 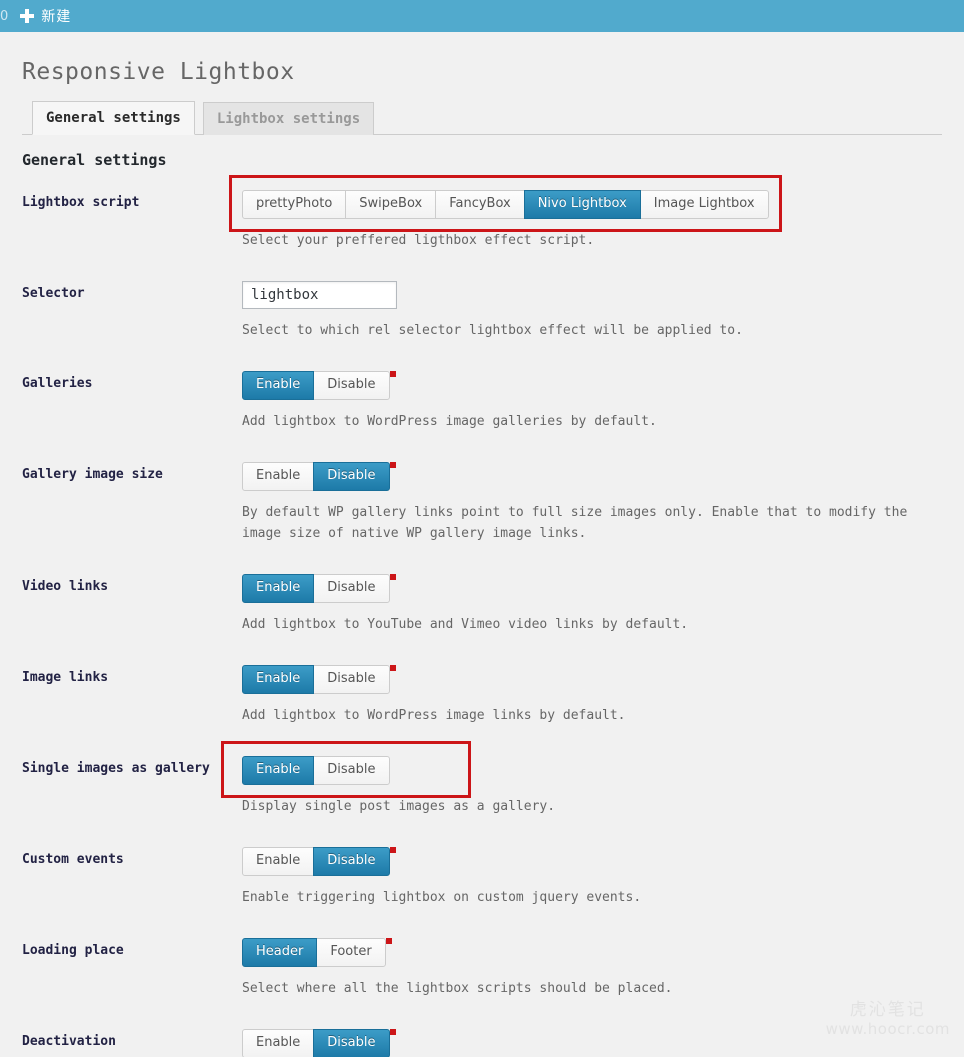 I want to click on row-label: Selector, so click(x=53, y=293).